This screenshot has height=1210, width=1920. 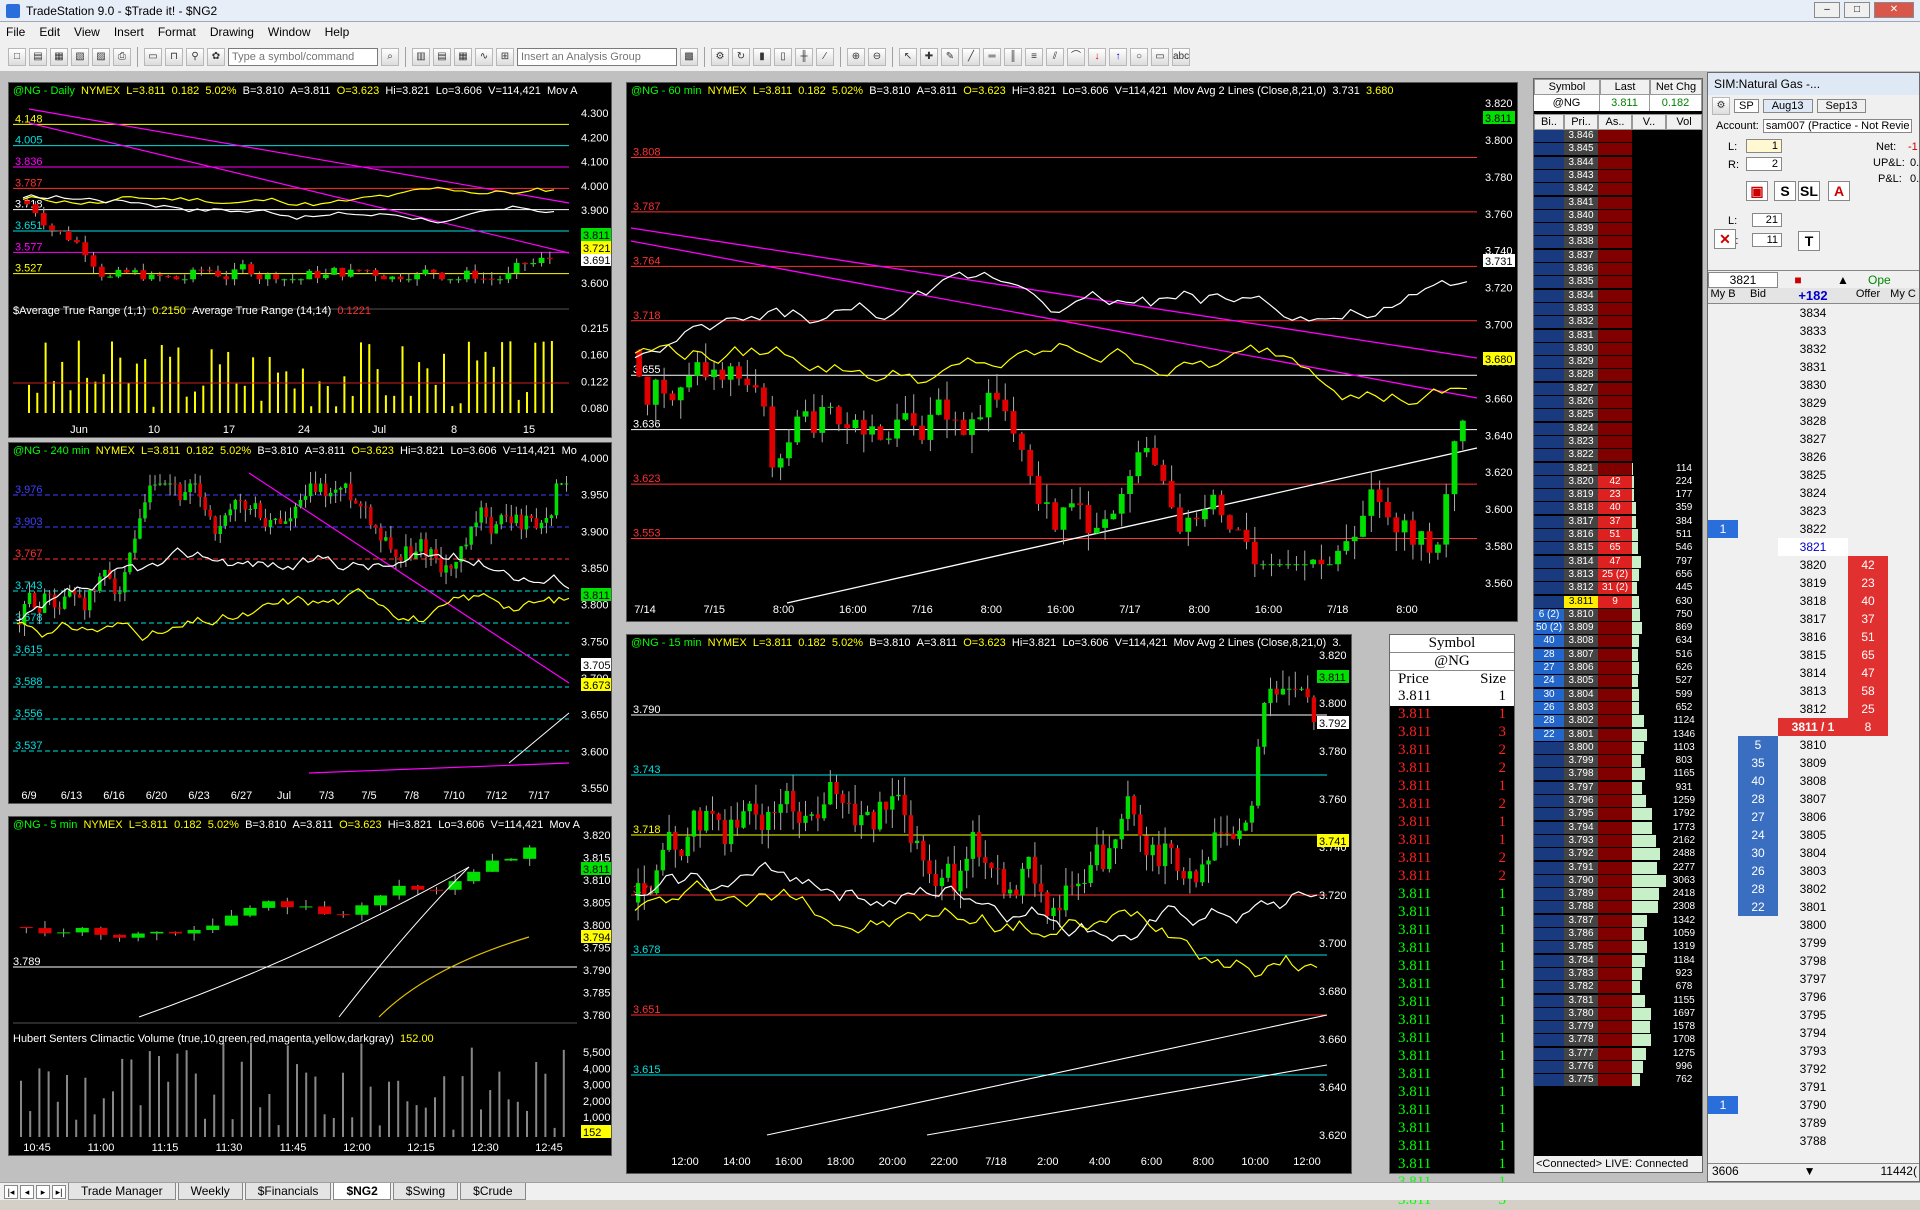 I want to click on matrix-row: 3812 25, so click(x=1813, y=709).